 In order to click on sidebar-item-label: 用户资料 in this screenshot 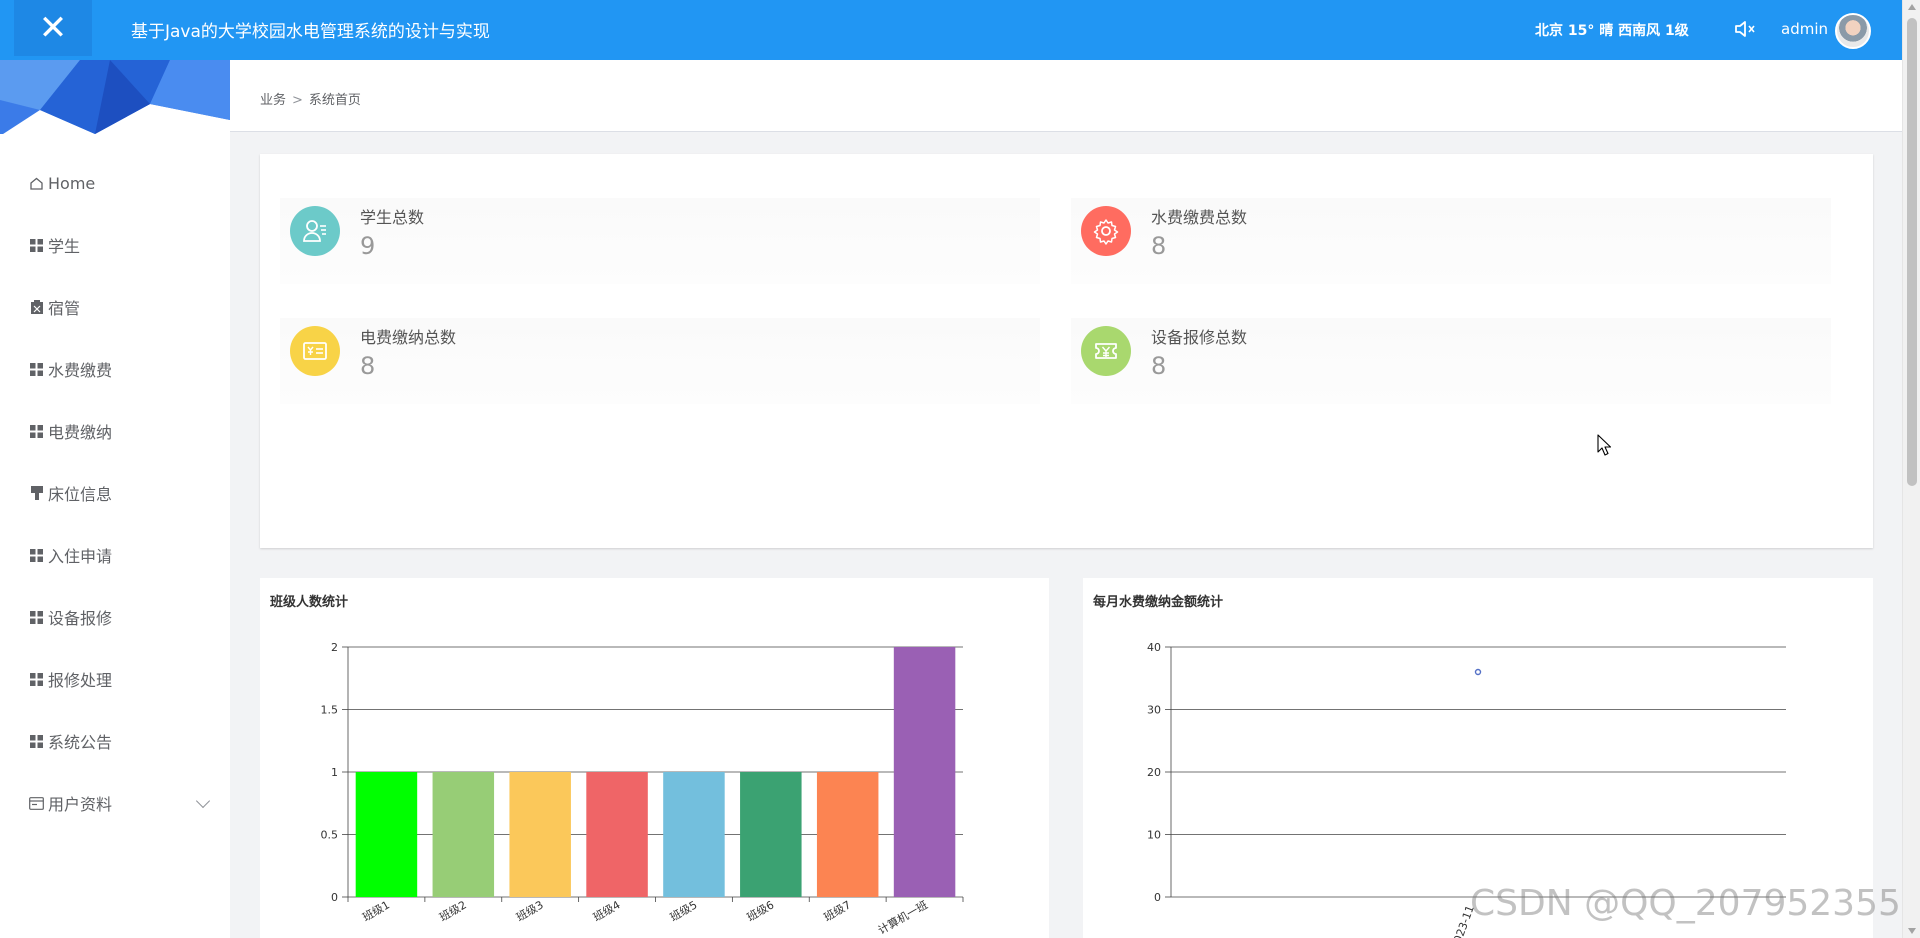, I will do `click(80, 804)`.